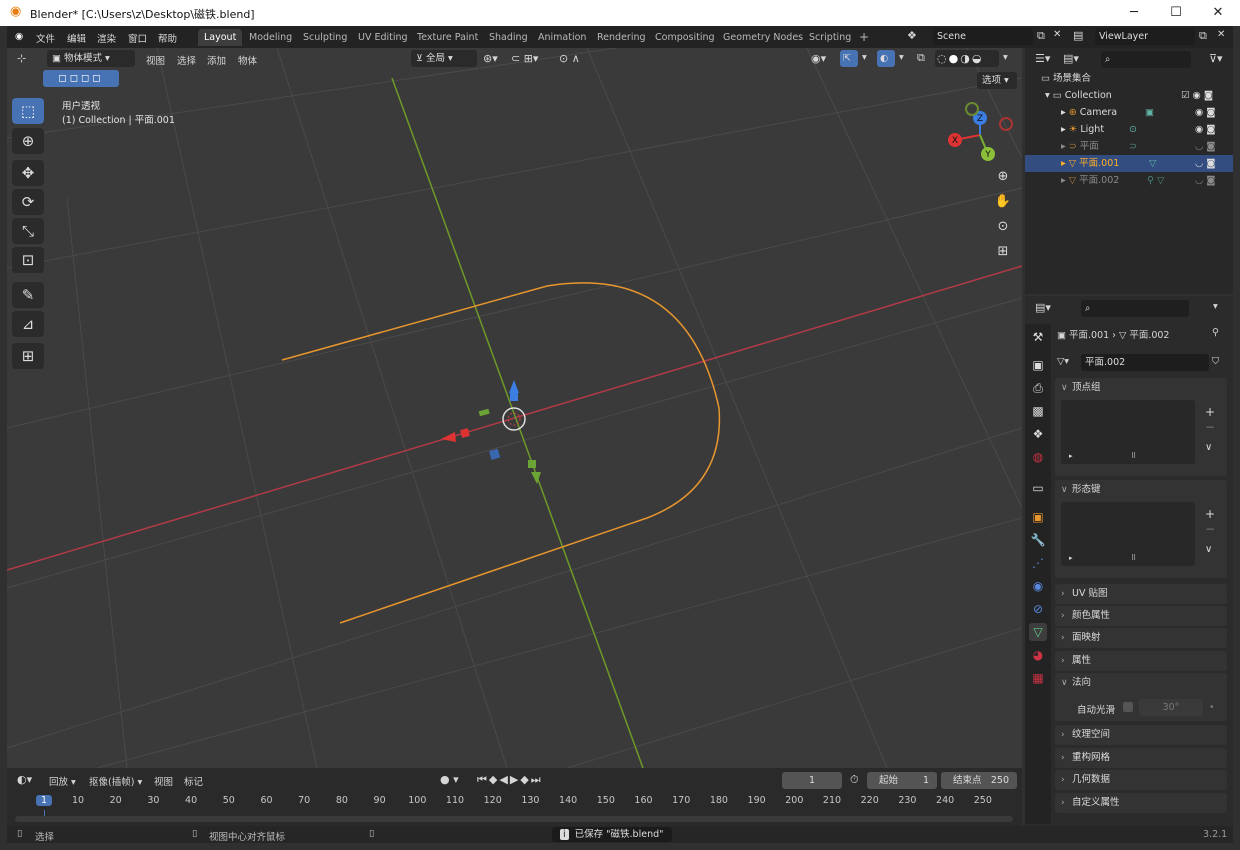 Image resolution: width=1240 pixels, height=850 pixels. I want to click on scene-field: Scene, so click(983, 36).